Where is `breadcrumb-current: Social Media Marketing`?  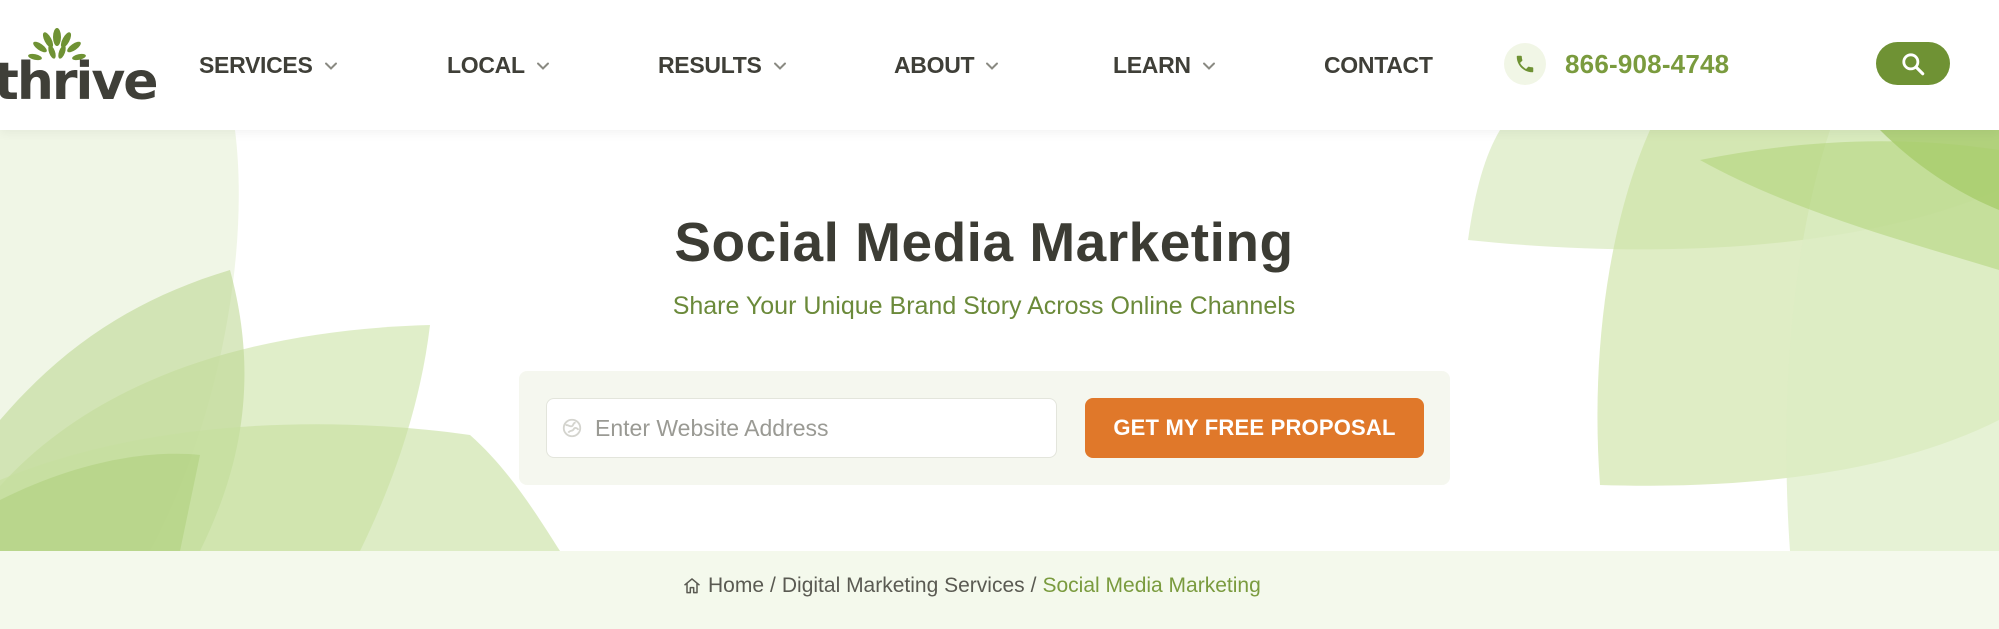
breadcrumb-current: Social Media Marketing is located at coordinates (1151, 585).